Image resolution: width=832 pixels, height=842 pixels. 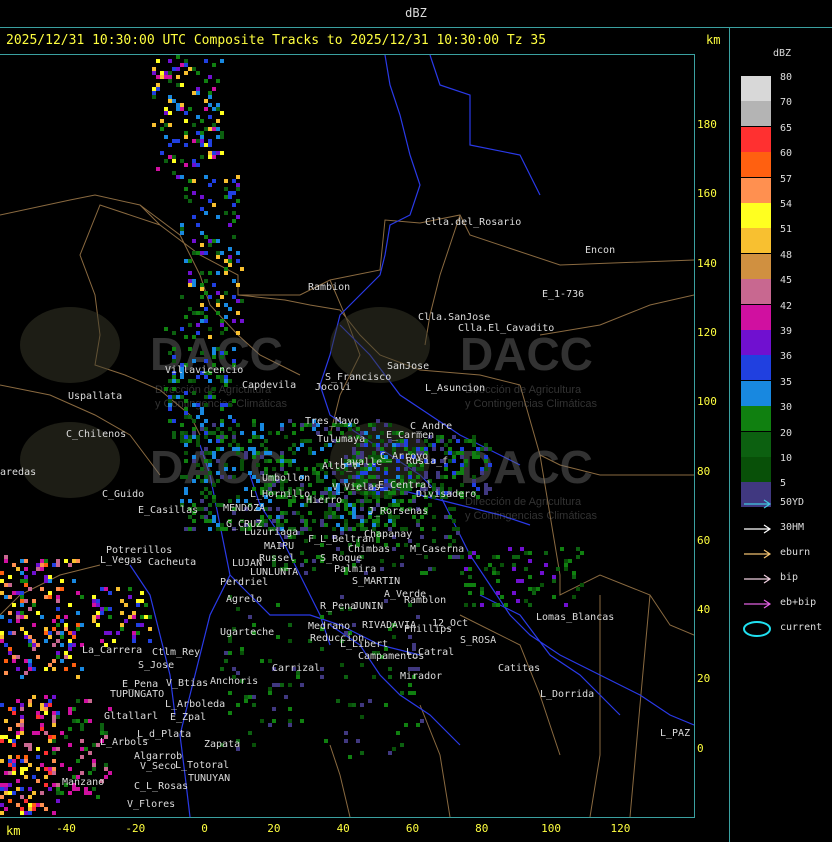 What do you see at coordinates (355, 569) in the screenshot?
I see `place-label: Palmira` at bounding box center [355, 569].